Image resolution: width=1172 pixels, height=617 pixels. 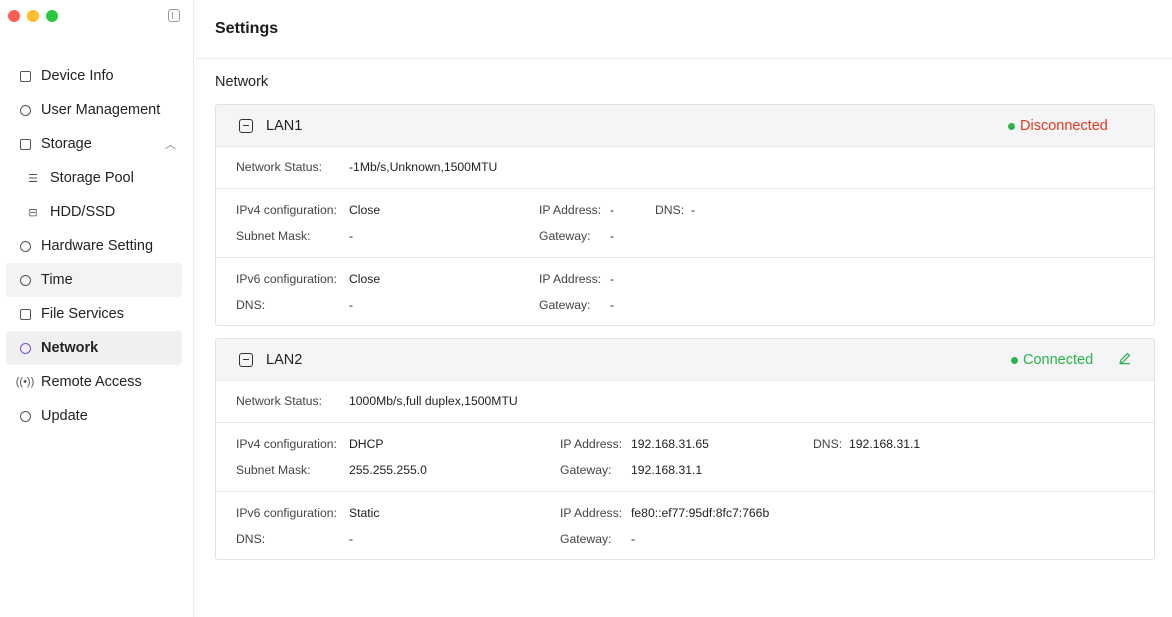 I want to click on status-text: Connected, so click(x=1058, y=360).